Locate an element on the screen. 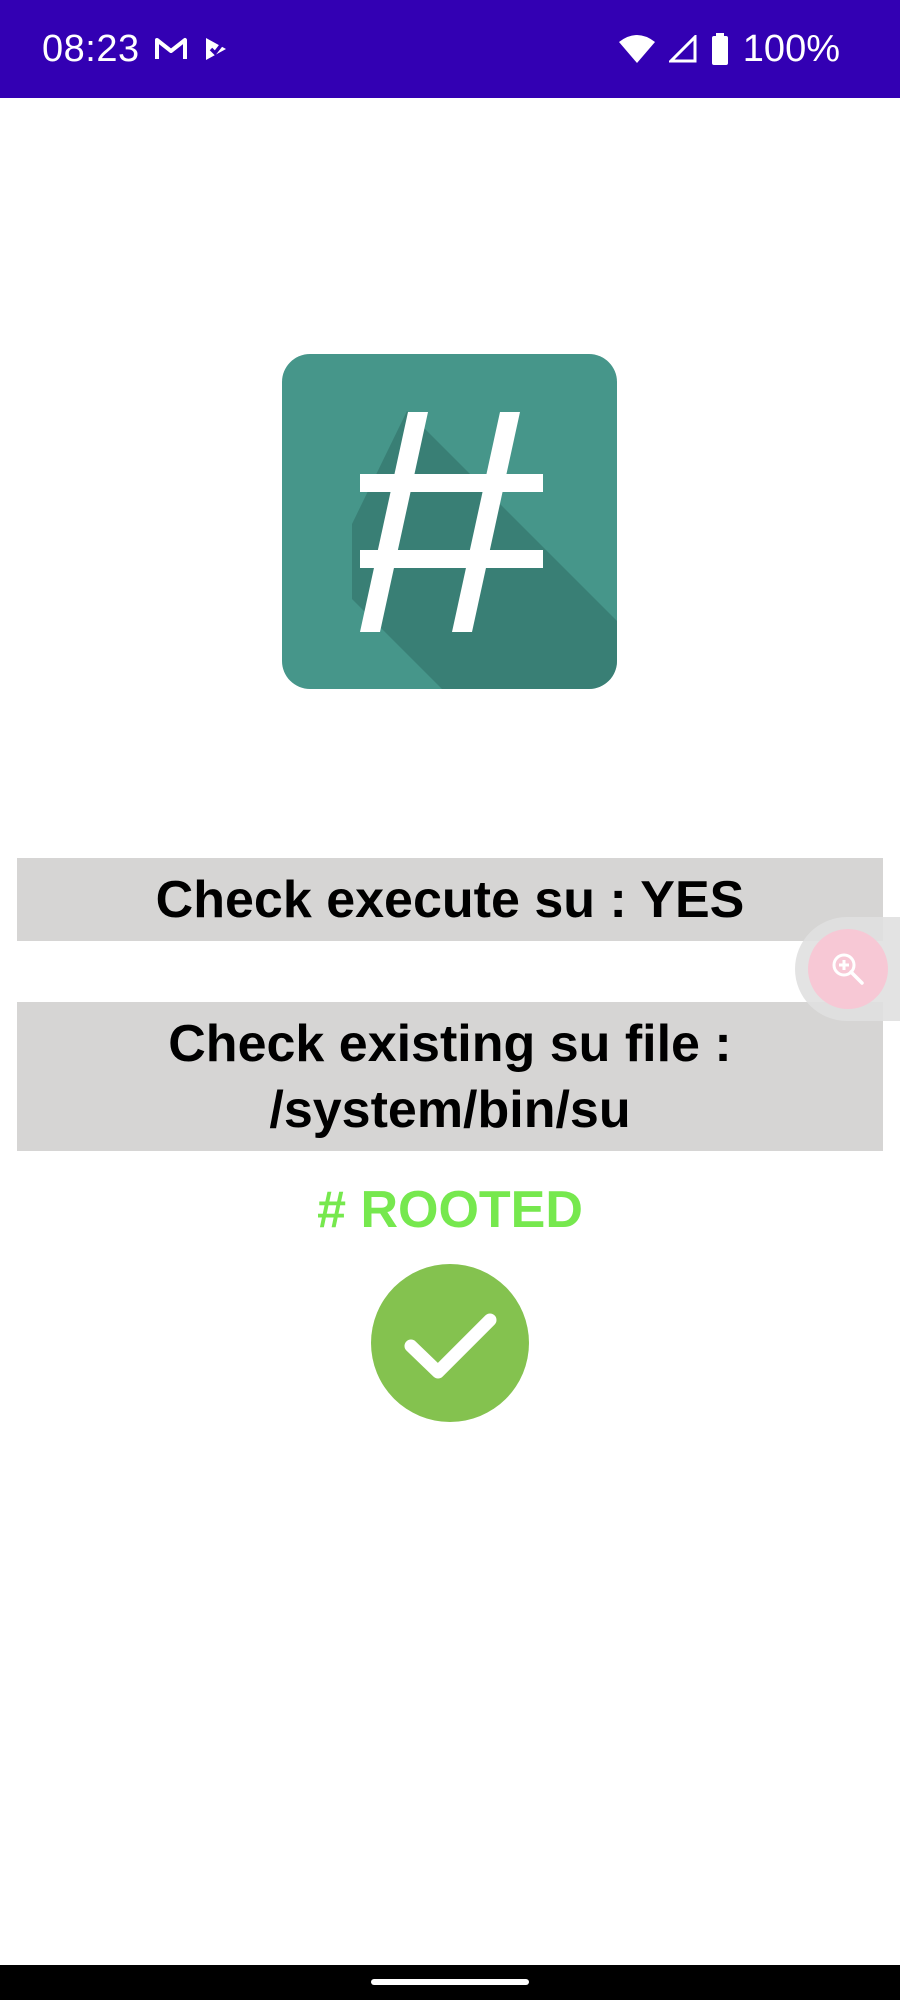 Image resolution: width=900 pixels, height=2000 pixels. rooted-status: # ROOTED is located at coordinates (450, 1210).